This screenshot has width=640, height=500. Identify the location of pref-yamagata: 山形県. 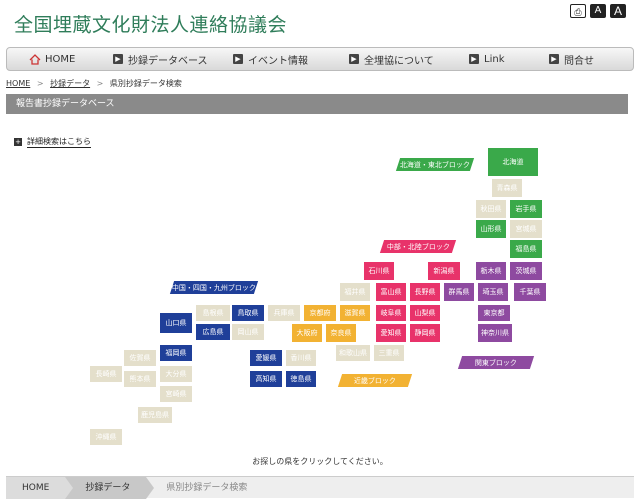
(491, 229).